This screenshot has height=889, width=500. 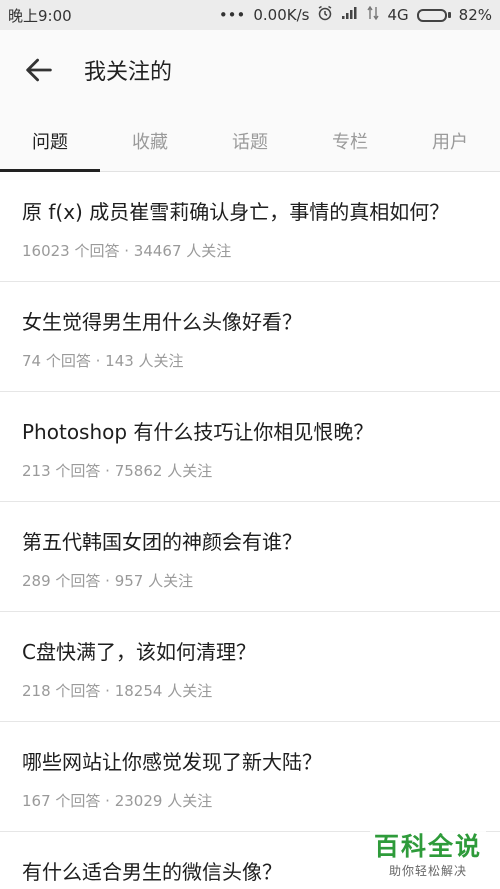 What do you see at coordinates (139, 652) in the screenshot?
I see `question-title: C盘快满了，该如何清理？` at bounding box center [139, 652].